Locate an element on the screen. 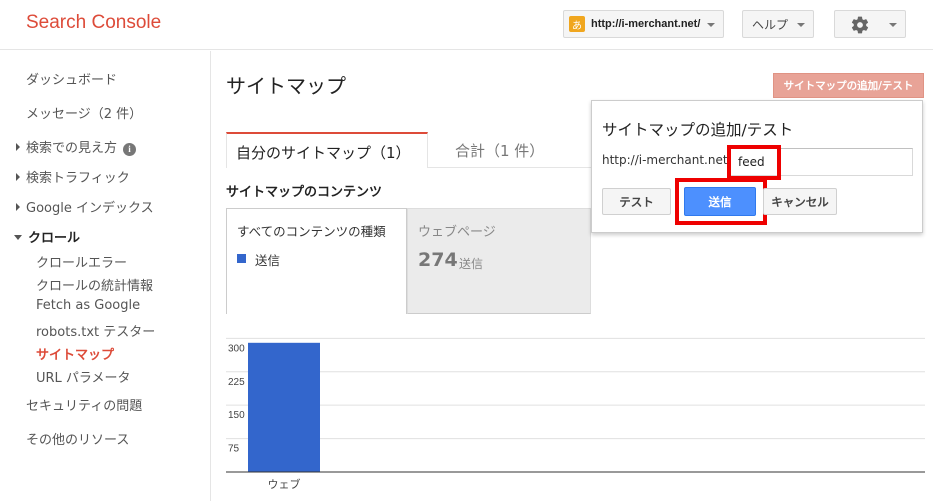 The width and height of the screenshot is (933, 501). y-tick-label: 225 is located at coordinates (236, 382).